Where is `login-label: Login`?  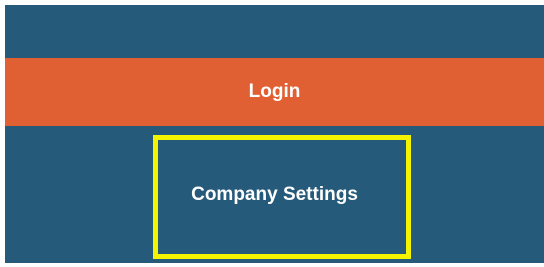 login-label: Login is located at coordinates (274, 91).